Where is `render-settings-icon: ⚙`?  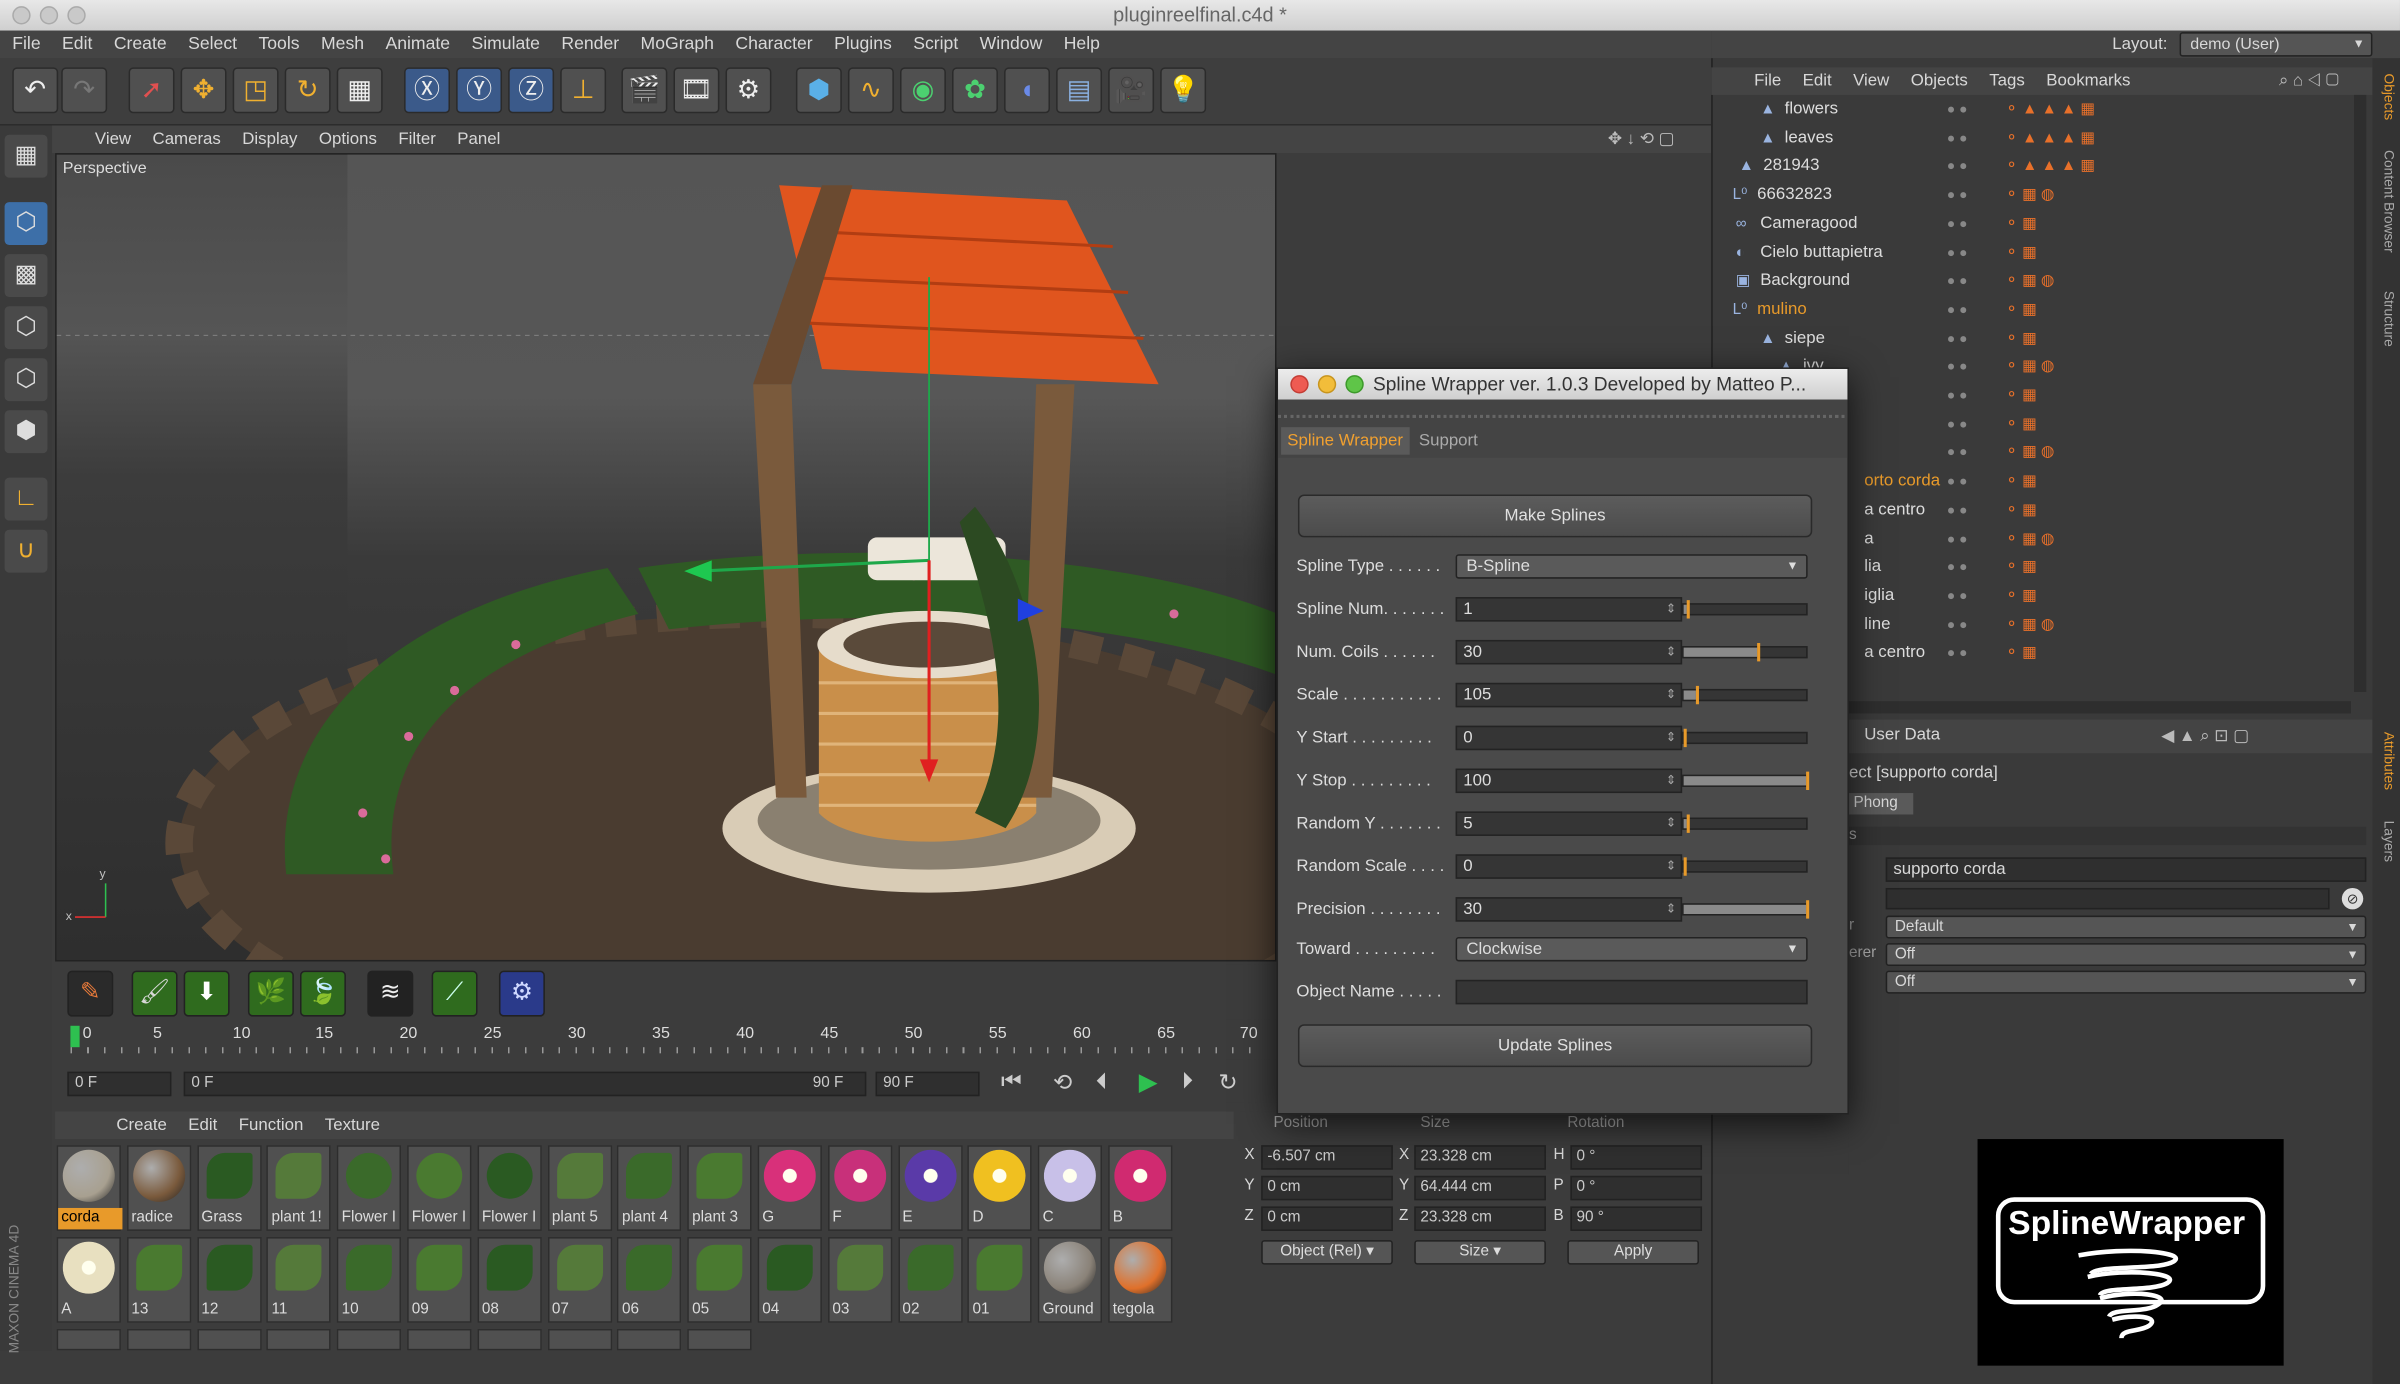
render-settings-icon: ⚙ is located at coordinates (748, 90).